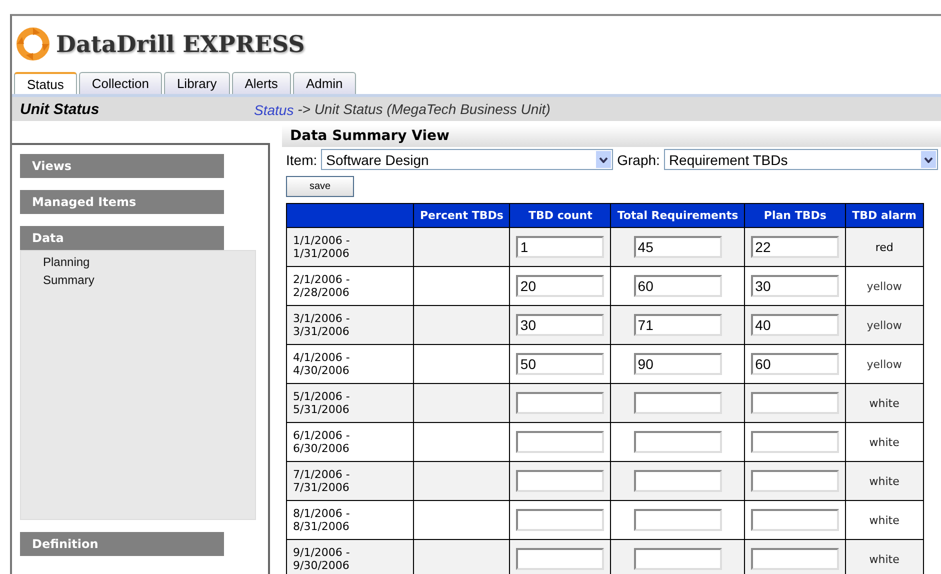 This screenshot has height=574, width=941. Describe the element at coordinates (59, 109) in the screenshot. I see `page-title: Unit Status` at that location.